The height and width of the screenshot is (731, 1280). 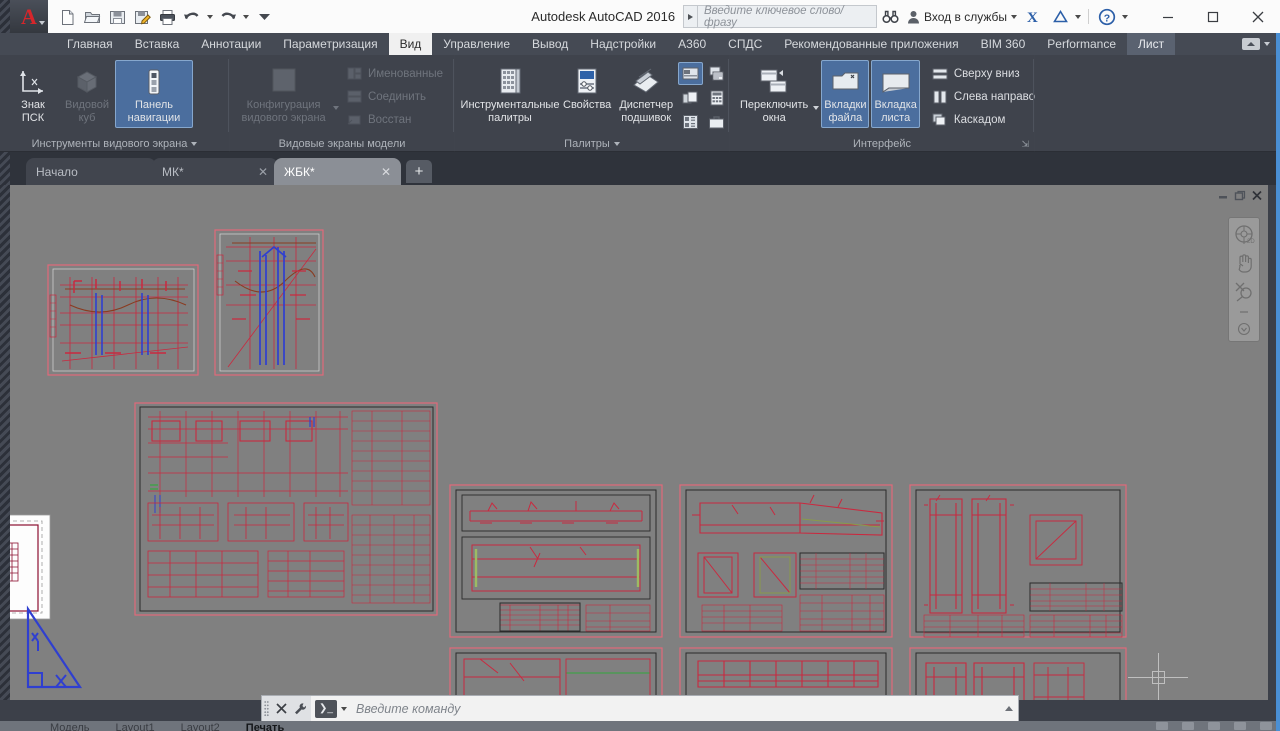 I want to click on save-as-drawing-icon, so click(x=142, y=17).